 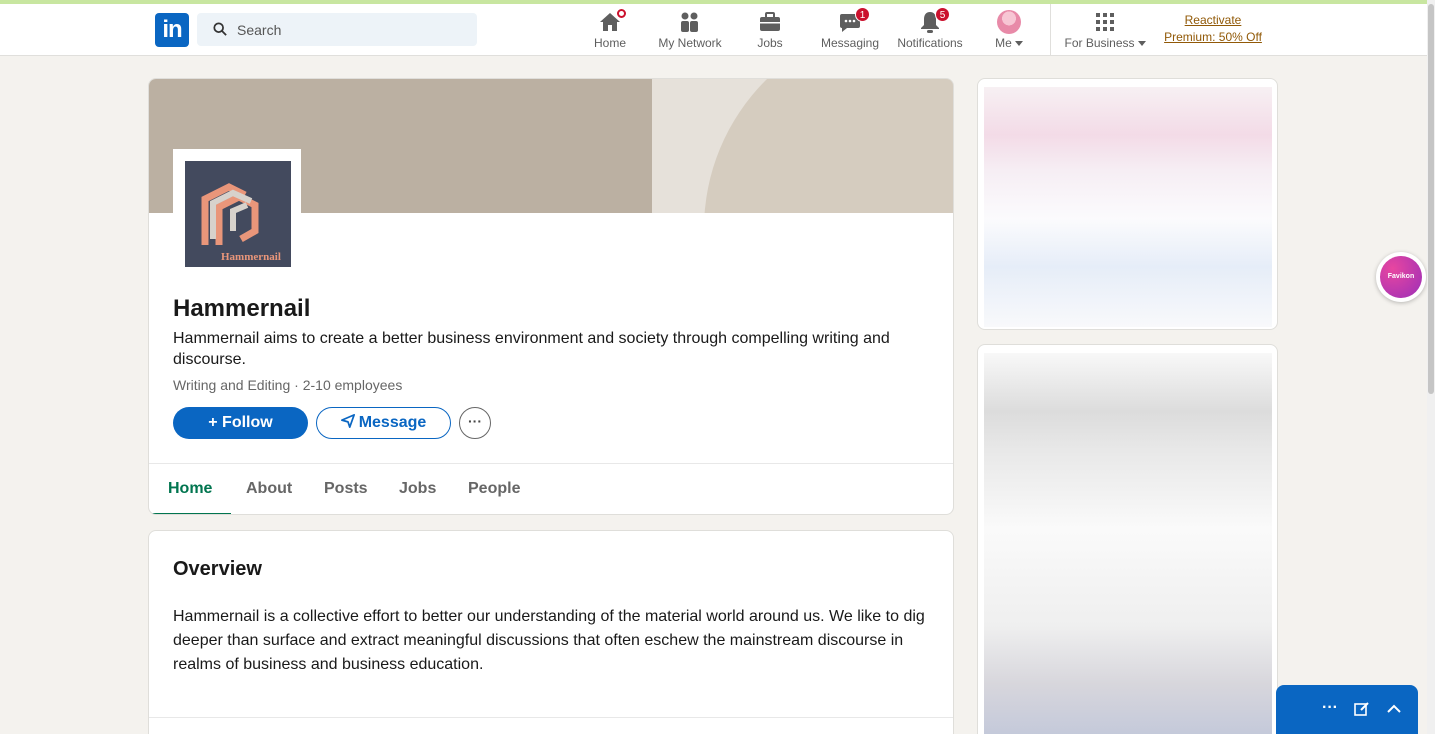 What do you see at coordinates (347, 421) in the screenshot?
I see `send-icon` at bounding box center [347, 421].